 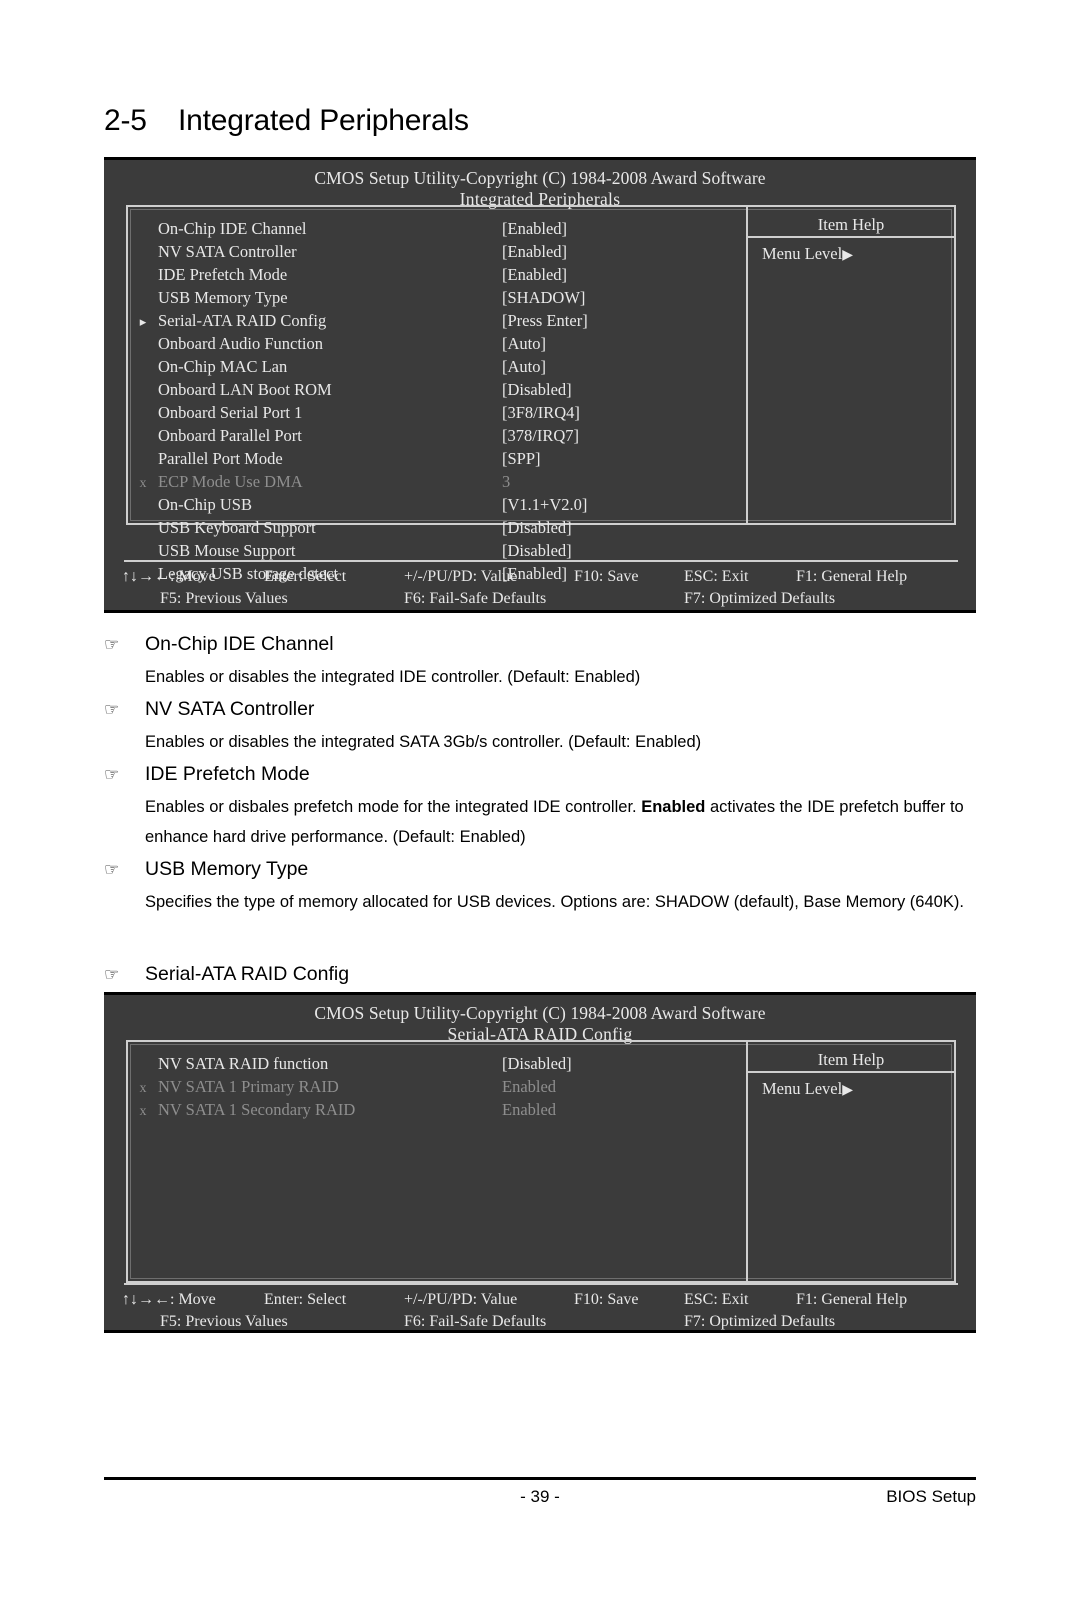 I want to click on bios-option-label: On-Chip IDE Channel, so click(x=232, y=228).